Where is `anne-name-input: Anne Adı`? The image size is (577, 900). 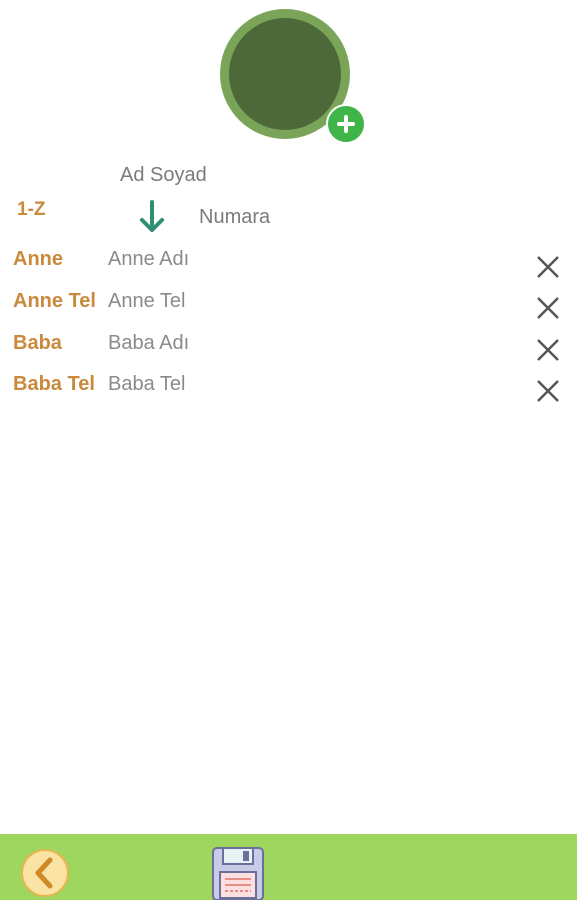 anne-name-input: Anne Adı is located at coordinates (148, 259).